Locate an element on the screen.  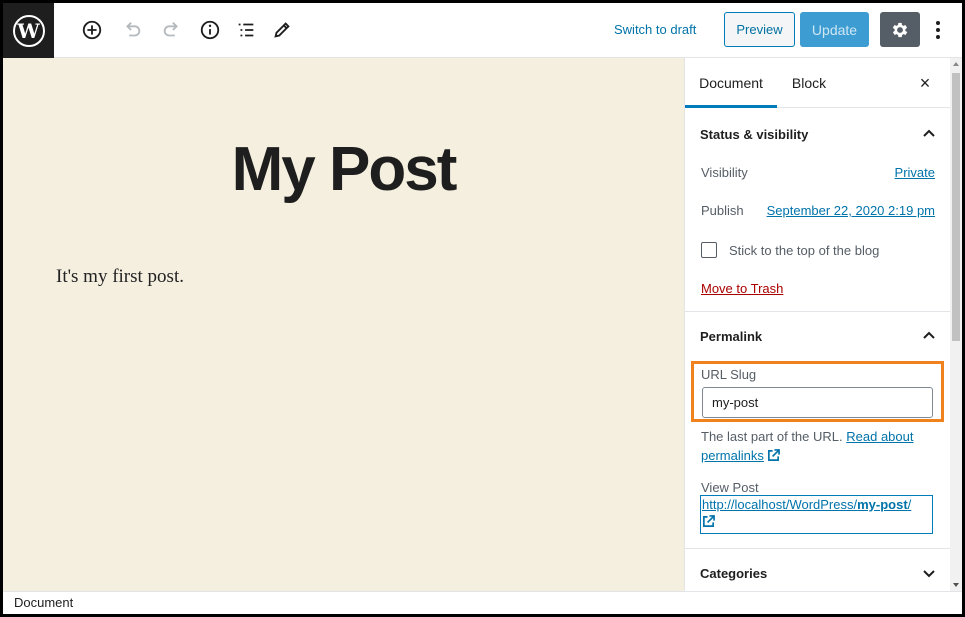
url-slug-input is located at coordinates (817, 402).